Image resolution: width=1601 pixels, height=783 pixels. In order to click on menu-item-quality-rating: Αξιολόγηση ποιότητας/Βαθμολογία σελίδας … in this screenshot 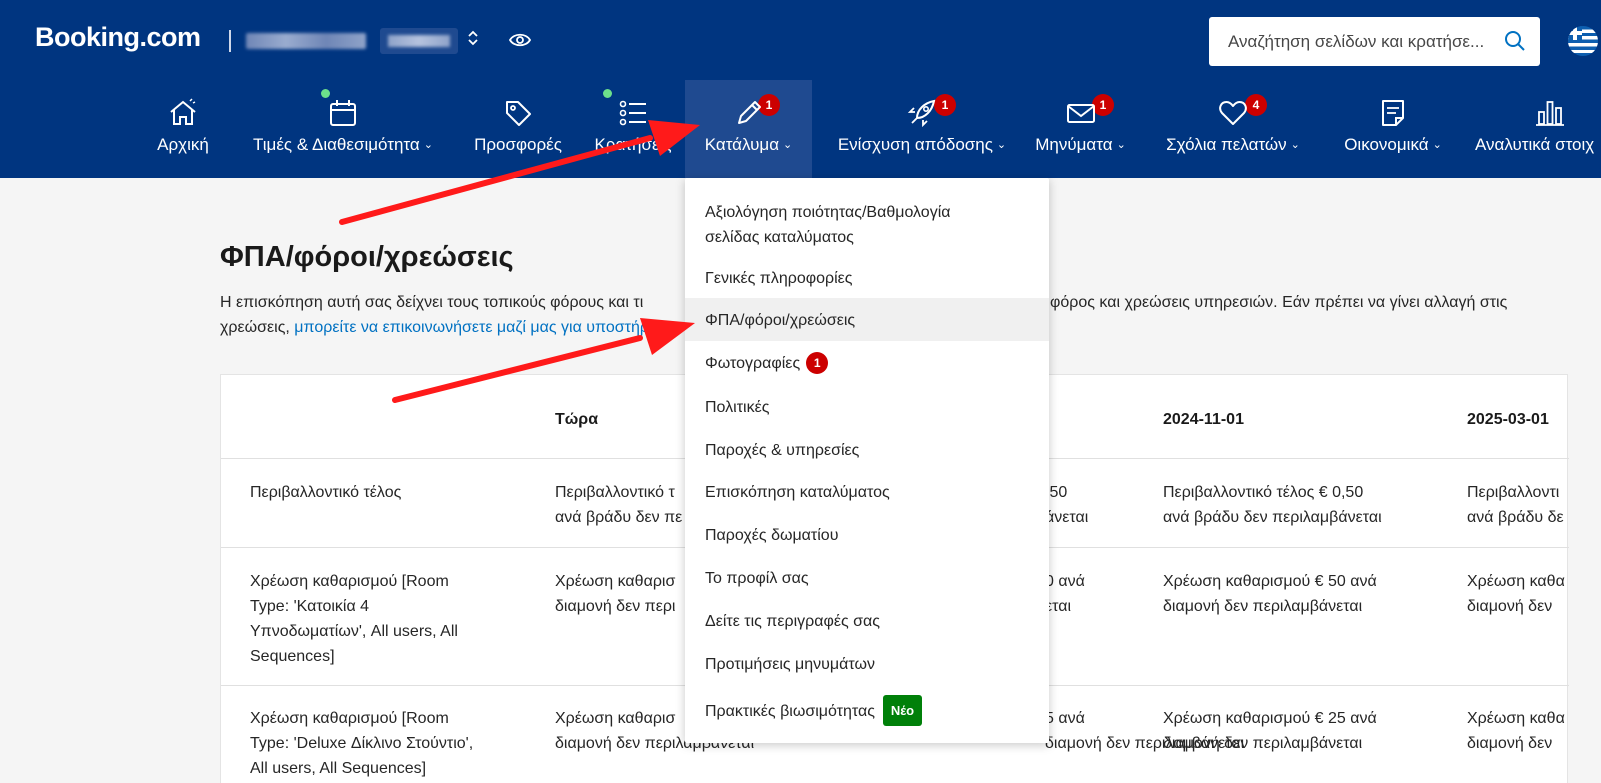, I will do `click(867, 225)`.